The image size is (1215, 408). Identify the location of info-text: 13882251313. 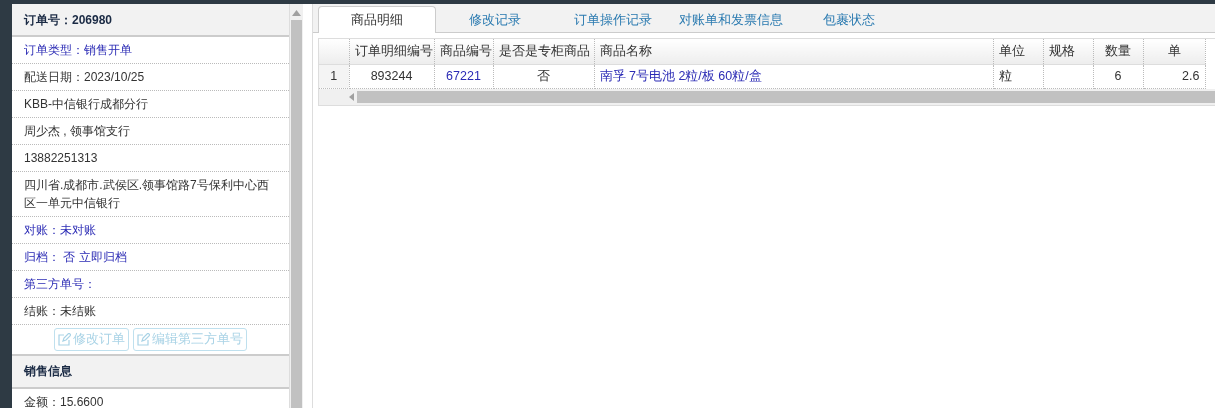
(150, 158).